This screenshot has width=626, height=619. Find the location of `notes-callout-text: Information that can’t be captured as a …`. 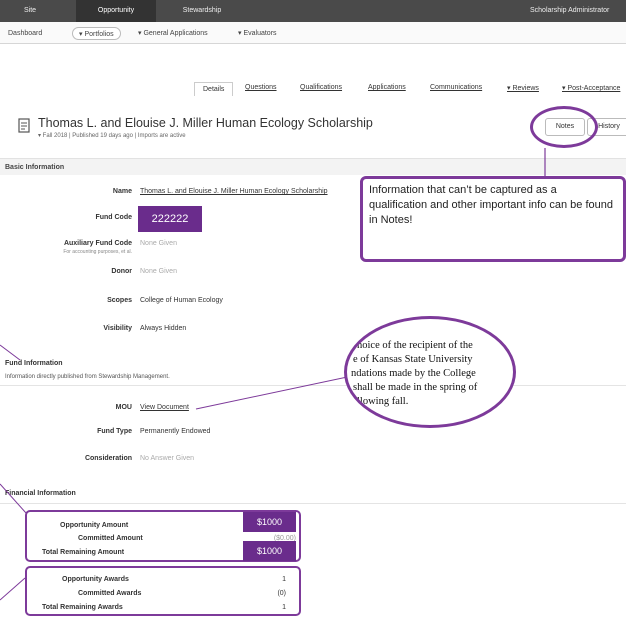

notes-callout-text: Information that can’t be captured as a … is located at coordinates (491, 205).